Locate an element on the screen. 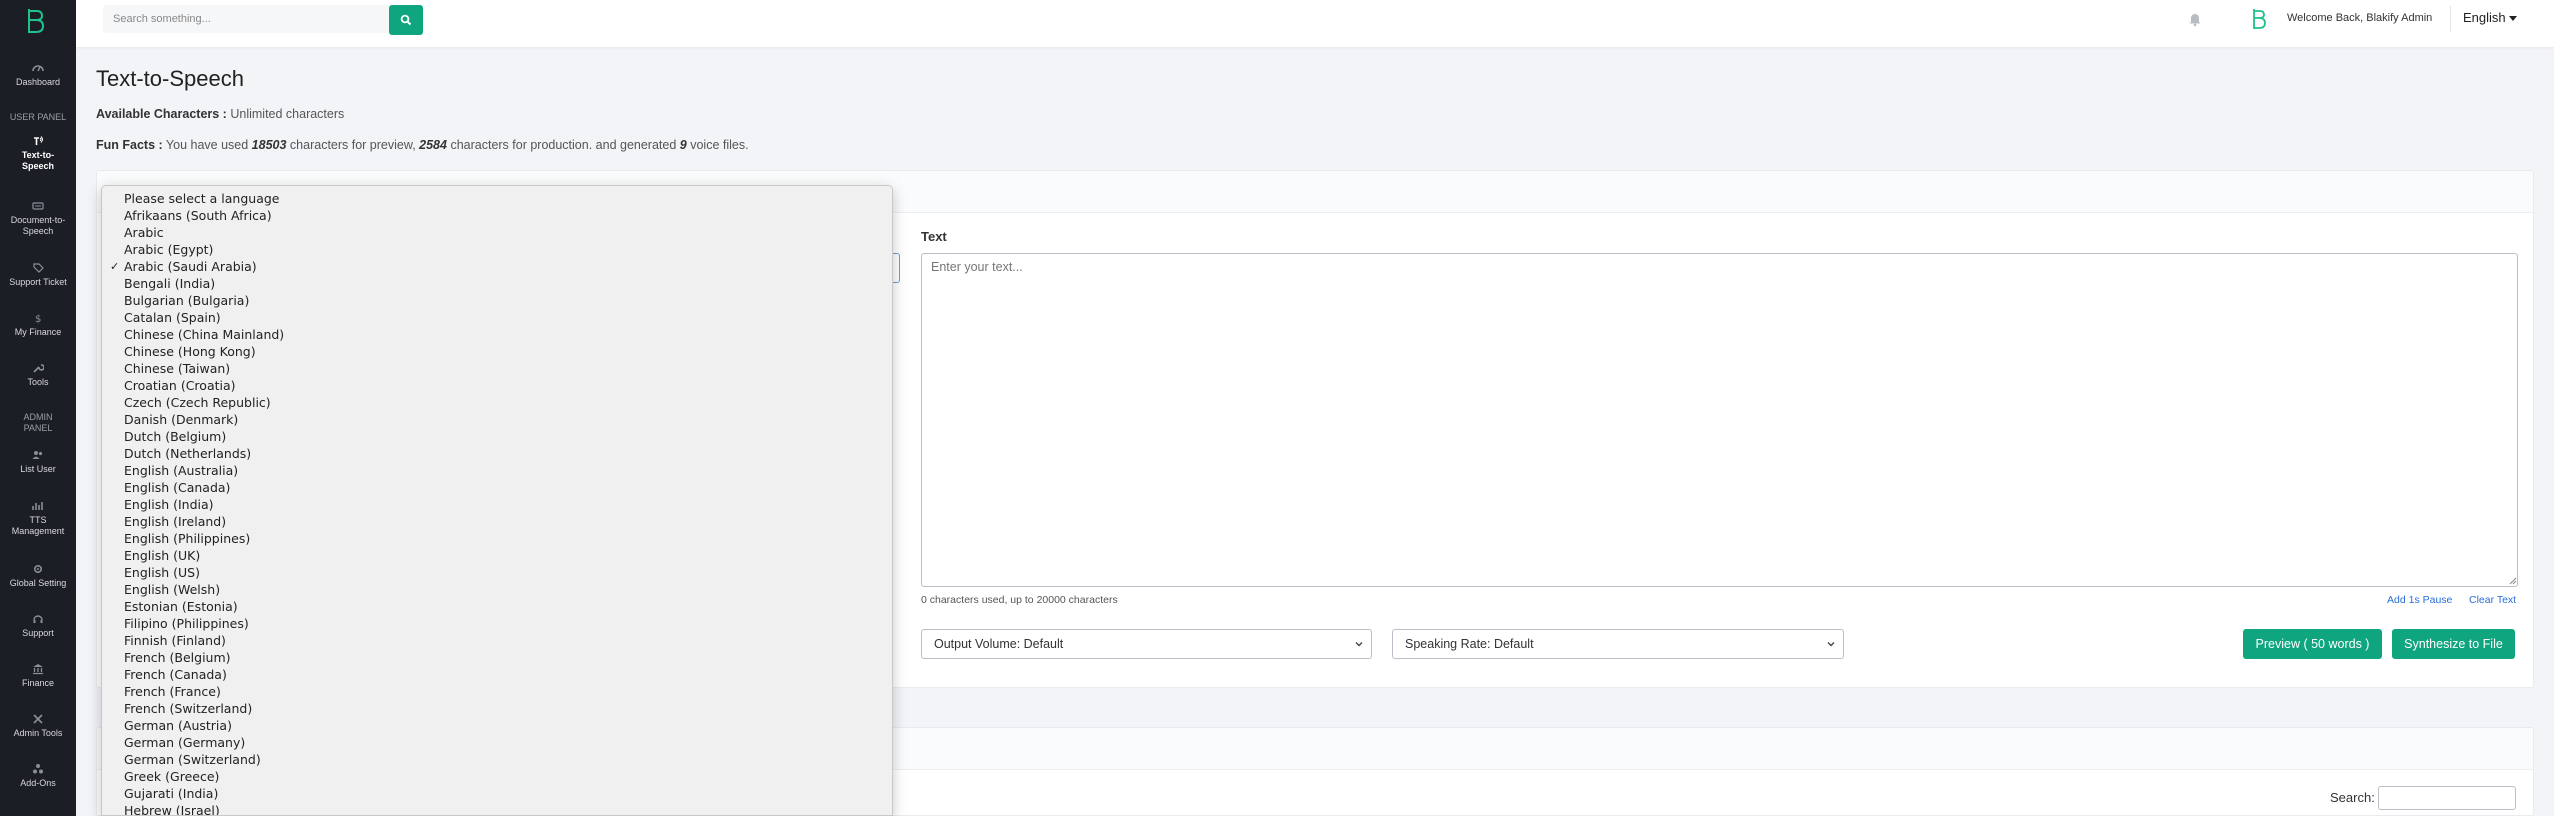  sidebar-item-support: Support is located at coordinates (38, 626).